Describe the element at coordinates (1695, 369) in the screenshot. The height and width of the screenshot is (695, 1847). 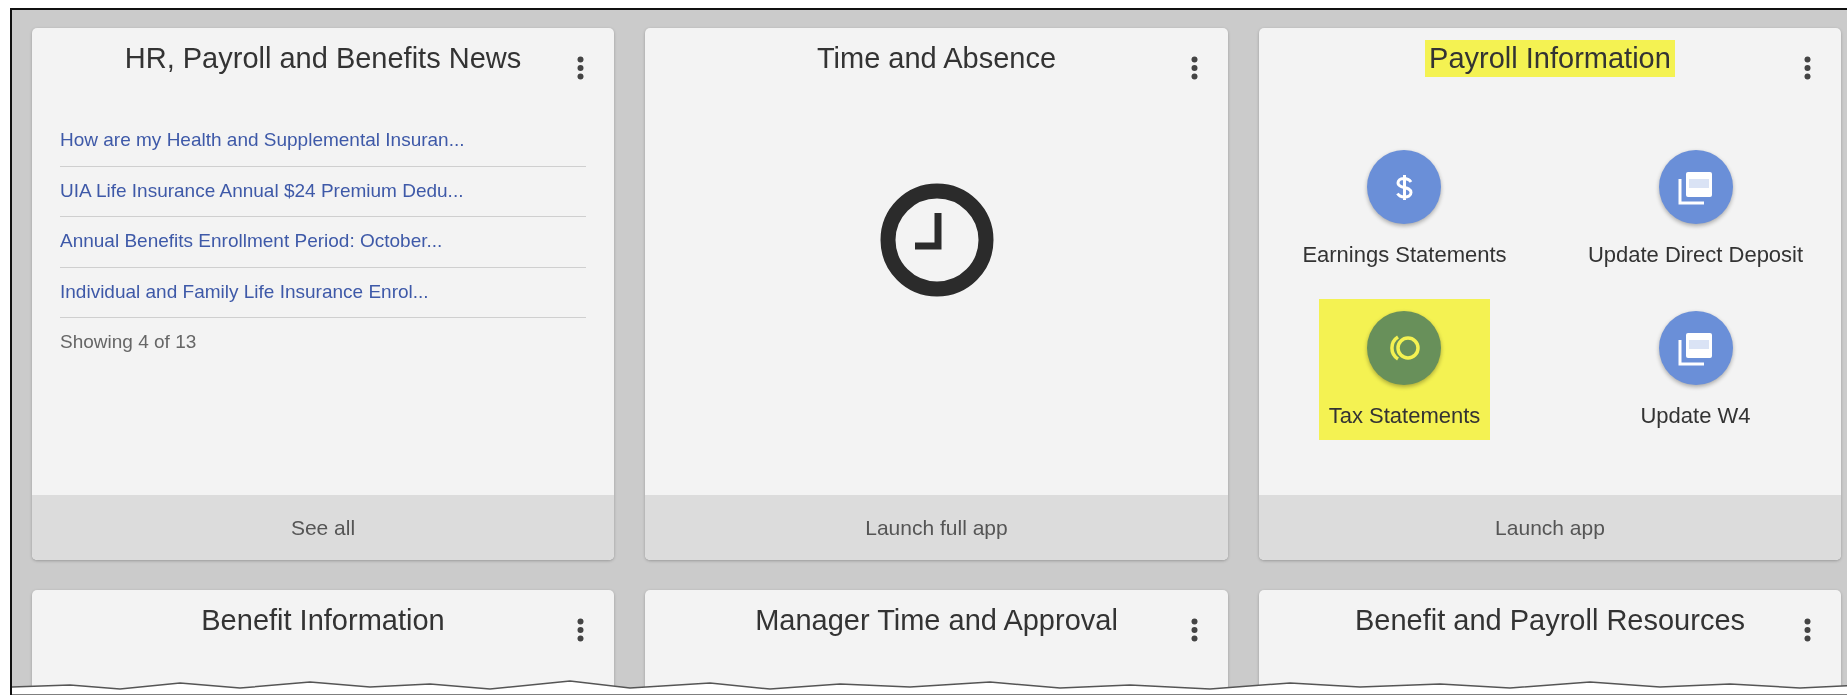
I see `app-shortcut: Update W4` at that location.